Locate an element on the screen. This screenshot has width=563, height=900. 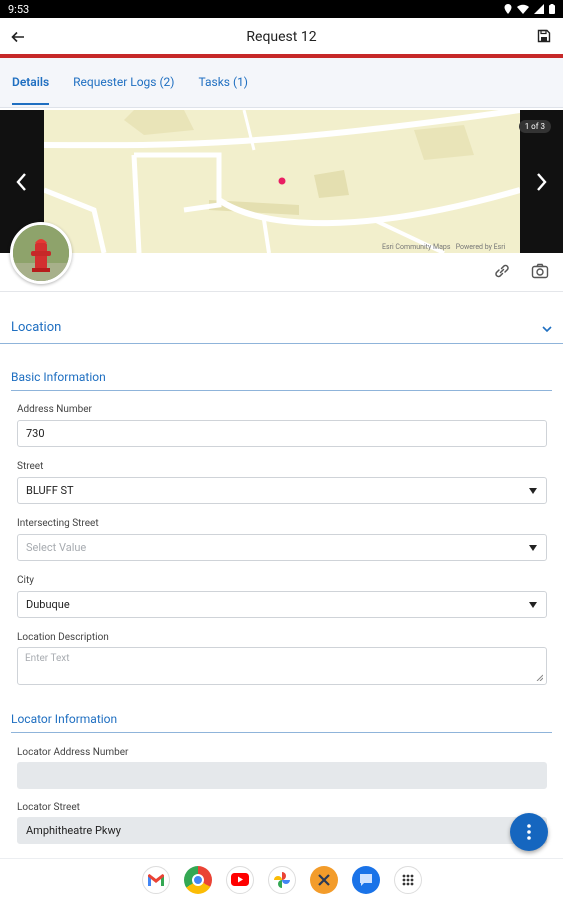
locator-street-label: Locator Street is located at coordinates (48, 807).